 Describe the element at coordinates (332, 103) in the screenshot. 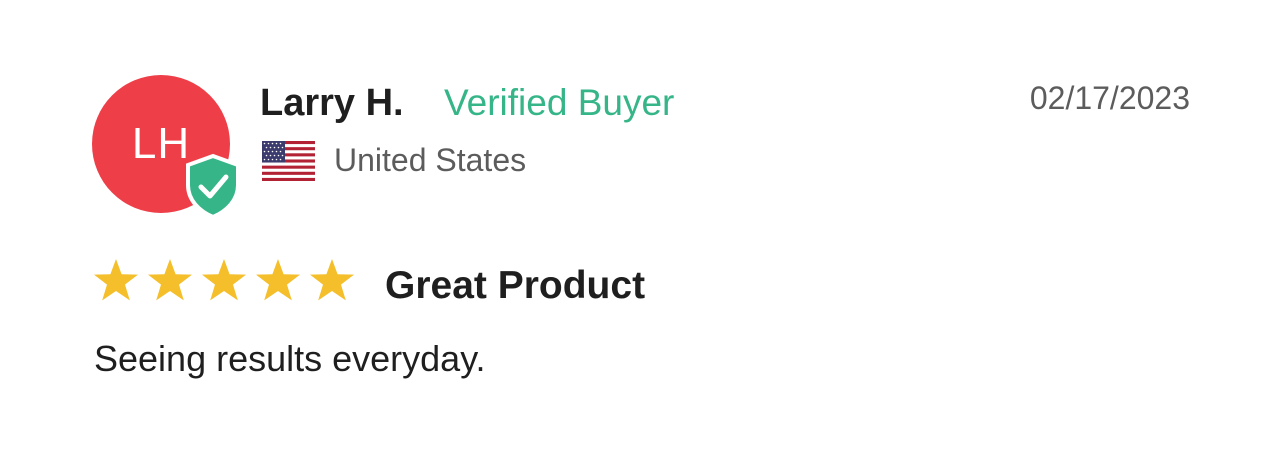

I see `reviewer-name: Larry H.` at that location.